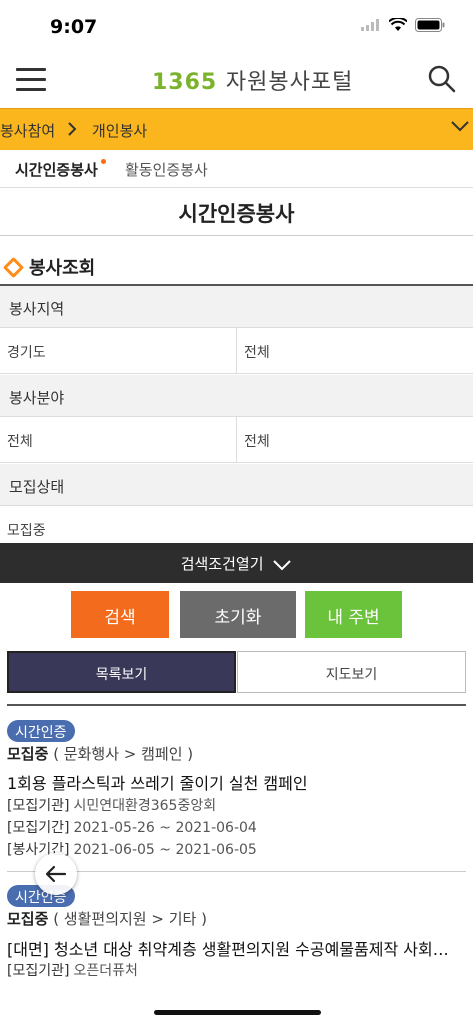 The width and height of the screenshot is (473, 1024). I want to click on region-province-select: 경기도, so click(118, 351).